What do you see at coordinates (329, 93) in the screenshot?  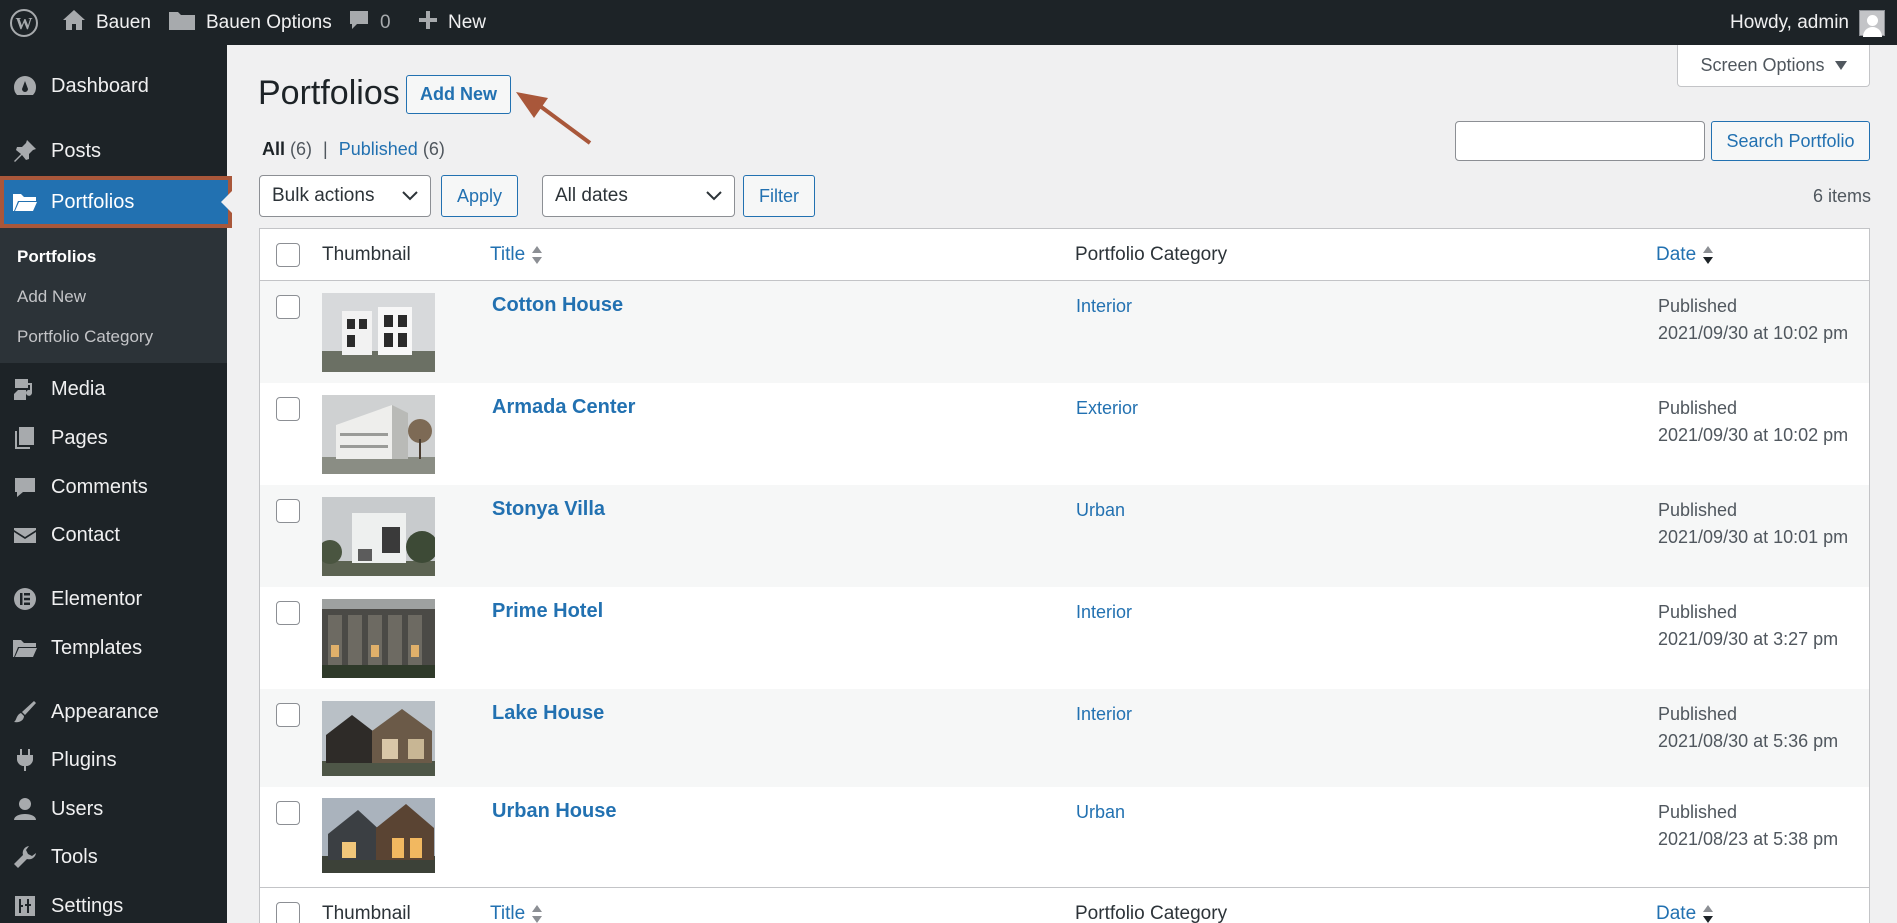 I see `page-title: Portfolios` at bounding box center [329, 93].